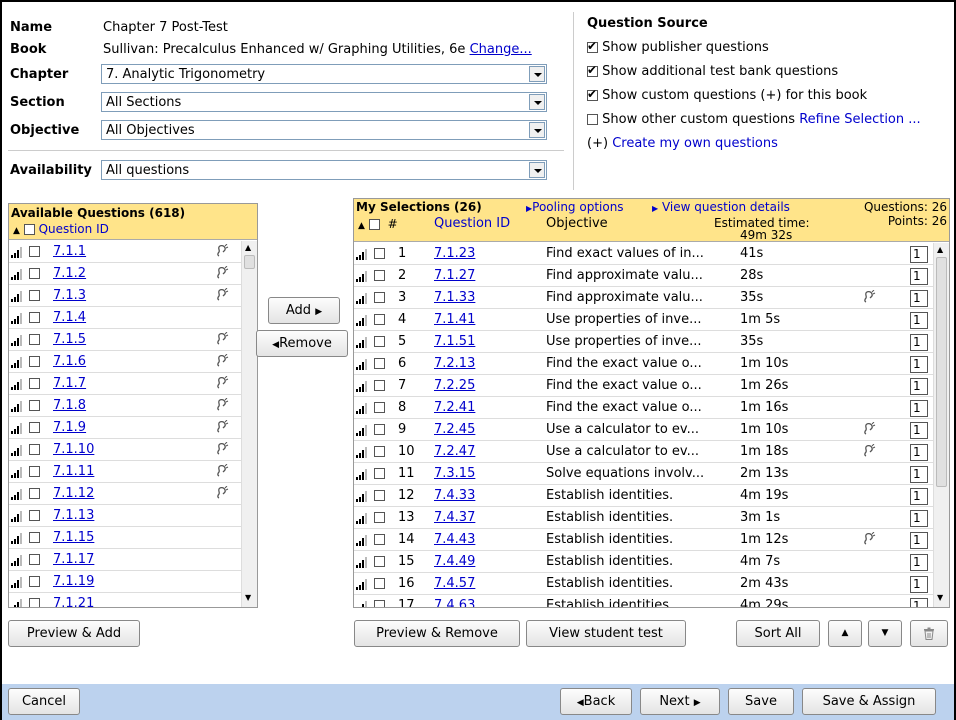  Describe the element at coordinates (73, 559) in the screenshot. I see `question-id-link: 7.1.17` at that location.